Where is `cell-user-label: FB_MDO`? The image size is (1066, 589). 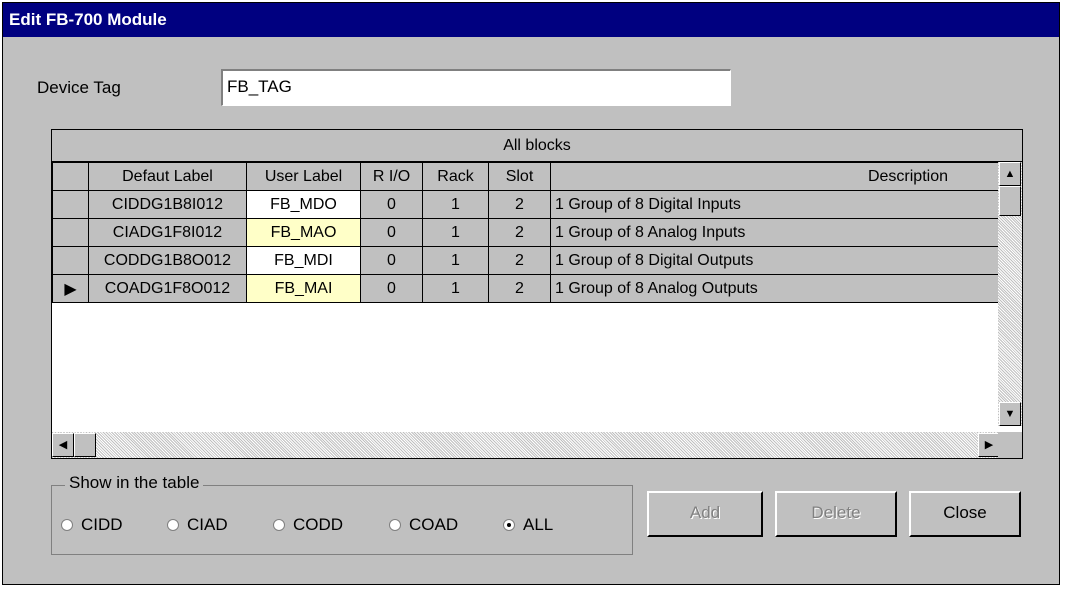 cell-user-label: FB_MDO is located at coordinates (303, 204).